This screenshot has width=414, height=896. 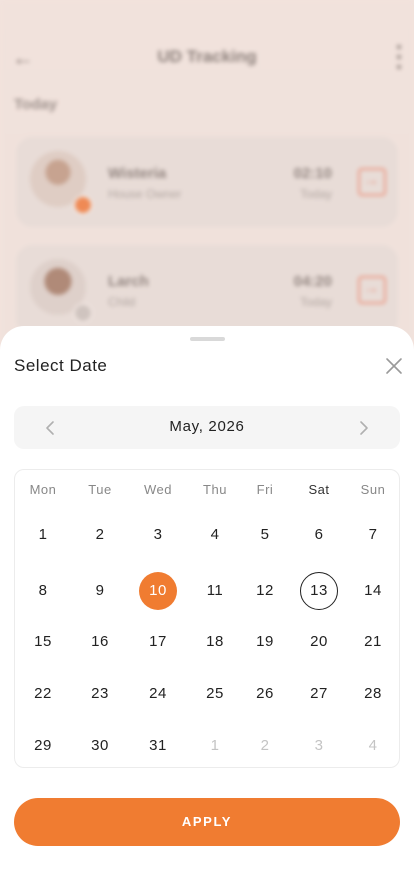 I want to click on calendar-day: 19, so click(x=265, y=642).